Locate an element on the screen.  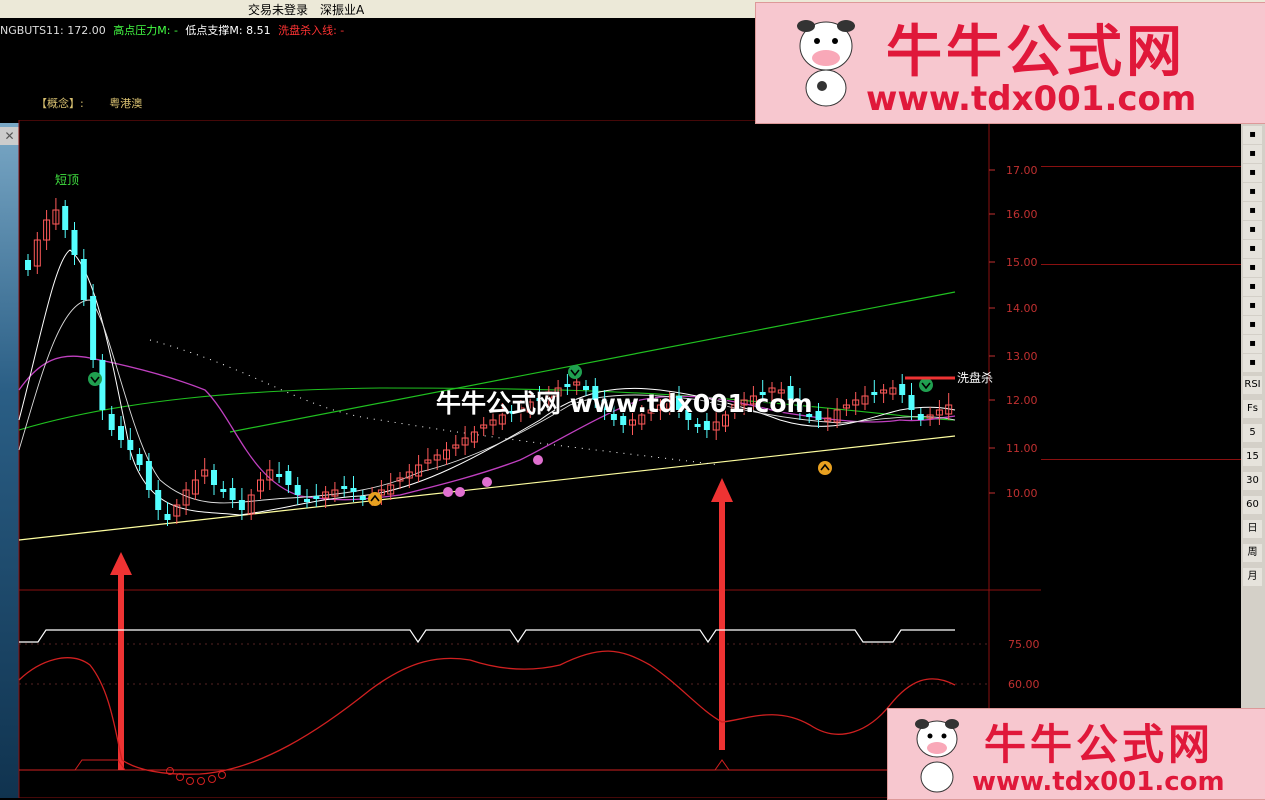
legend-prefix: NGBUTS11: 172.00 is located at coordinates (53, 30).